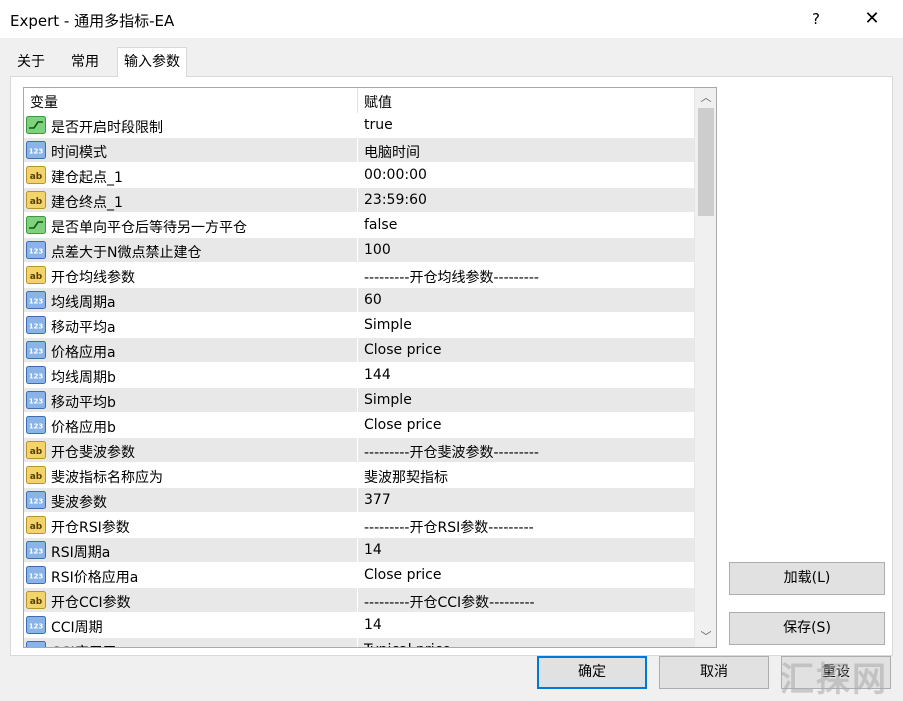 The width and height of the screenshot is (903, 701). Describe the element at coordinates (395, 175) in the screenshot. I see `row-value: 00:00:00` at that location.